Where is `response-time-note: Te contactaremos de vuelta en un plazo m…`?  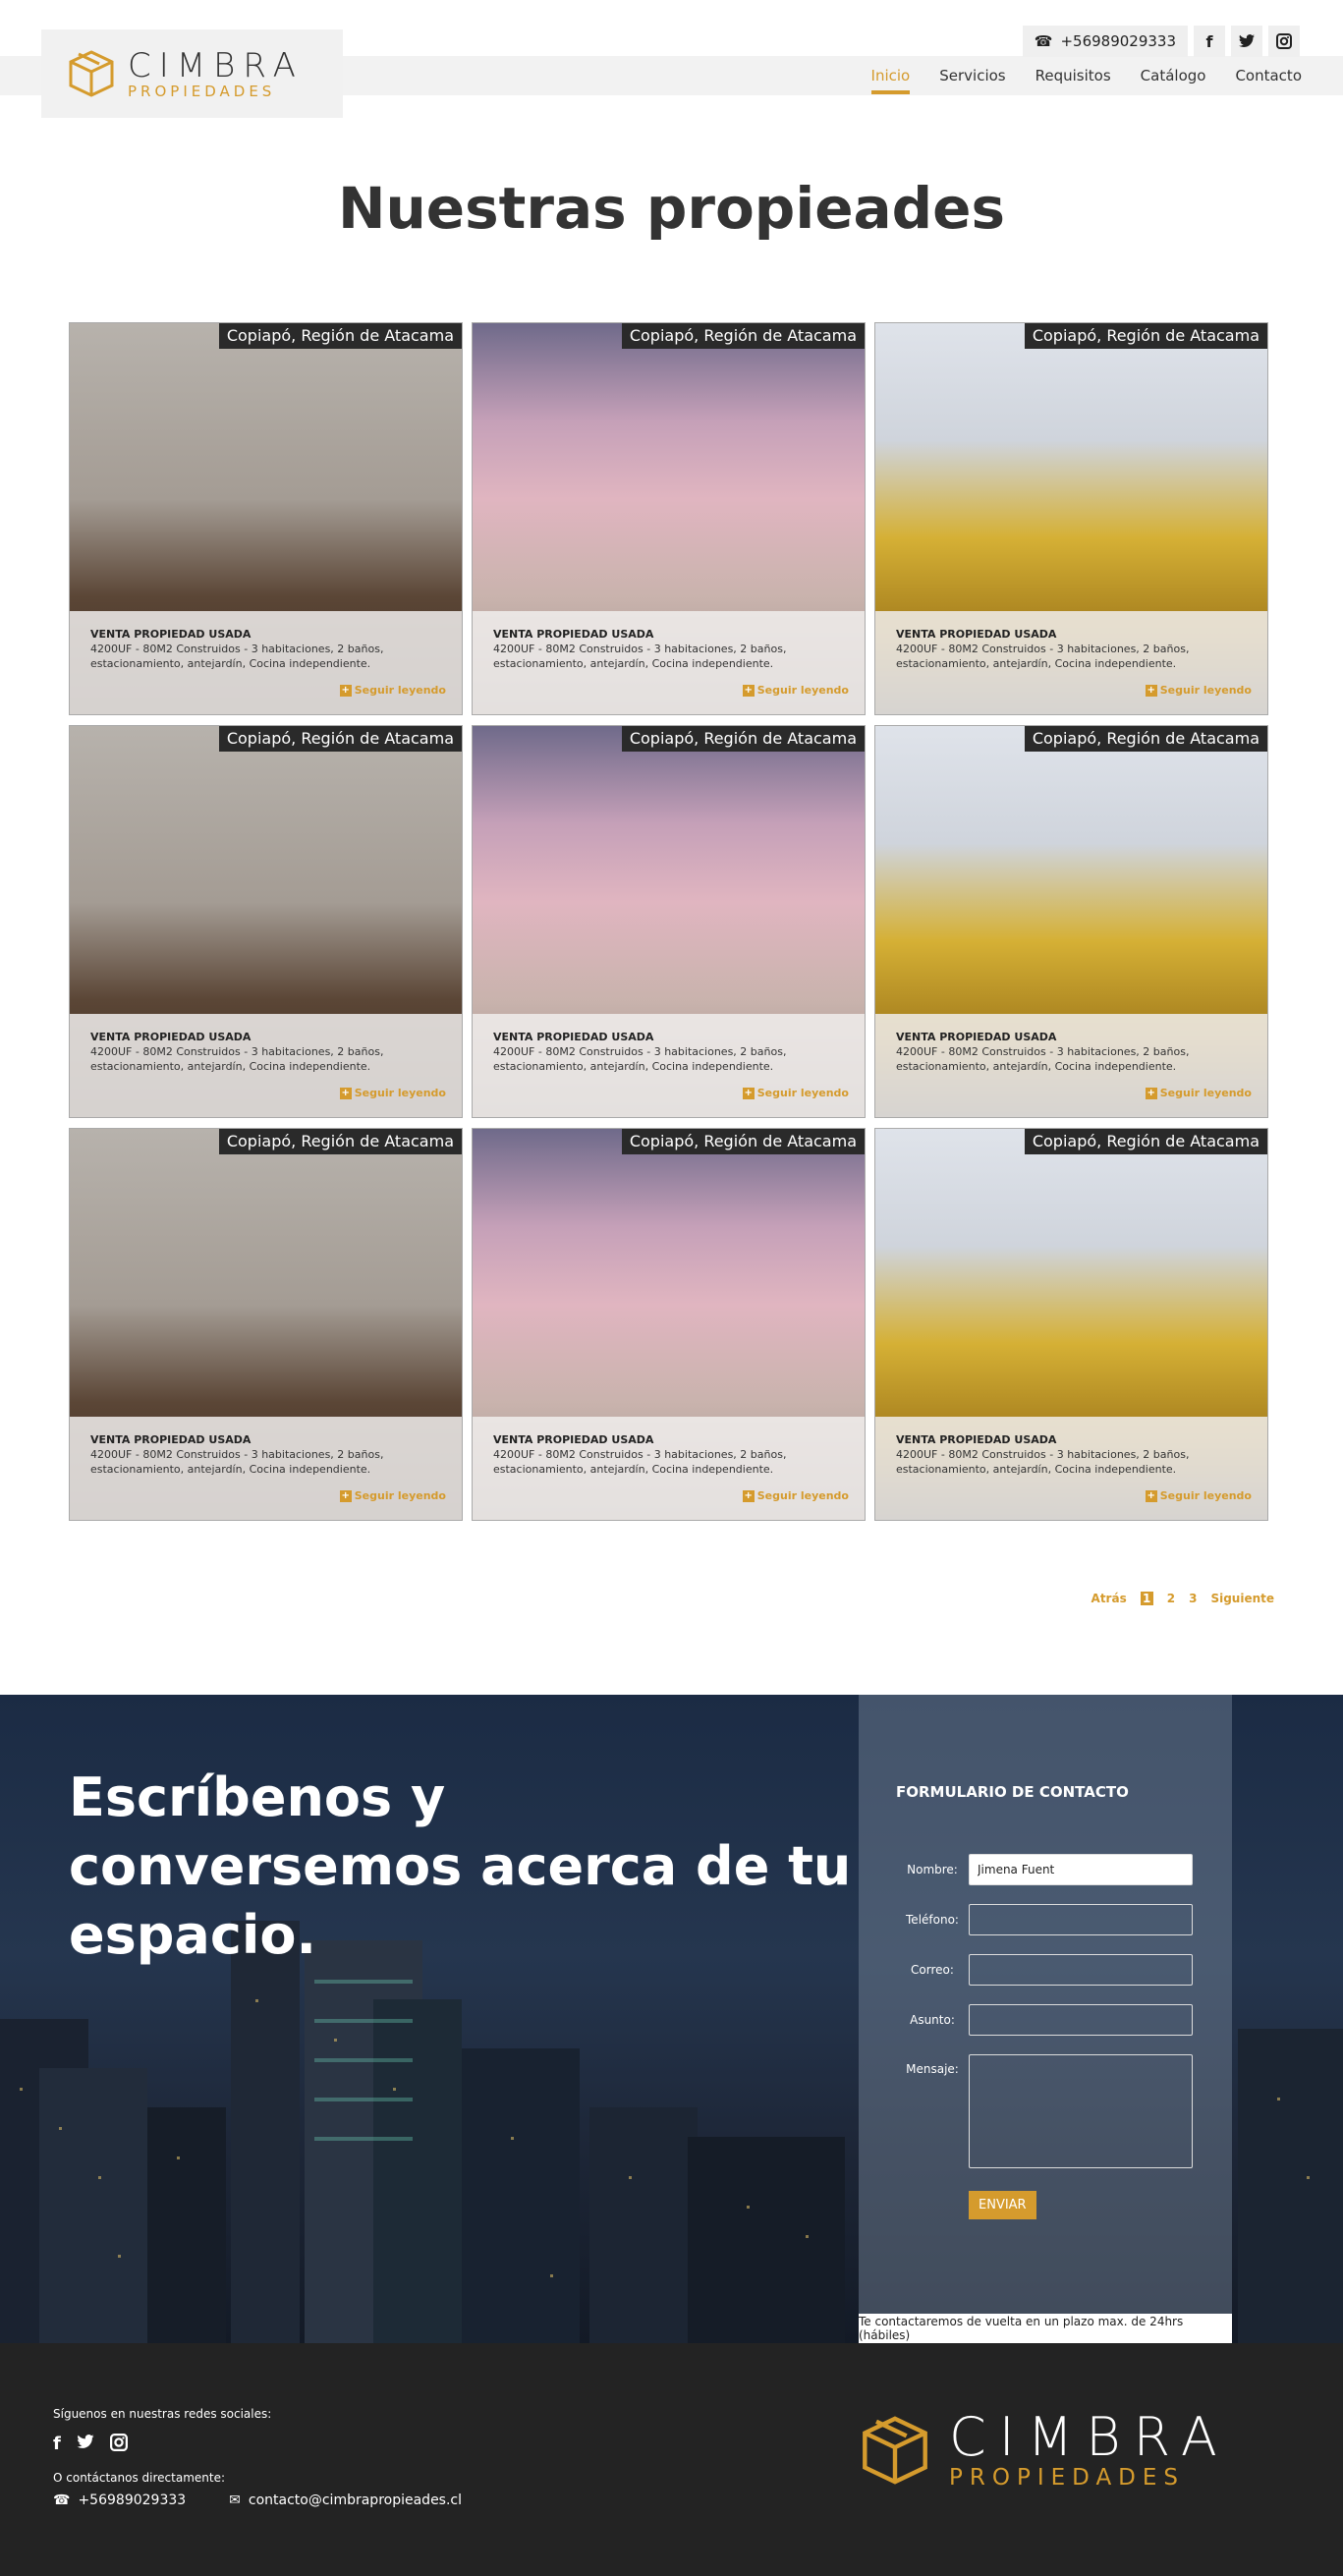
response-time-note: Te contactaremos de vuelta en un plazo m… is located at coordinates (1045, 2328).